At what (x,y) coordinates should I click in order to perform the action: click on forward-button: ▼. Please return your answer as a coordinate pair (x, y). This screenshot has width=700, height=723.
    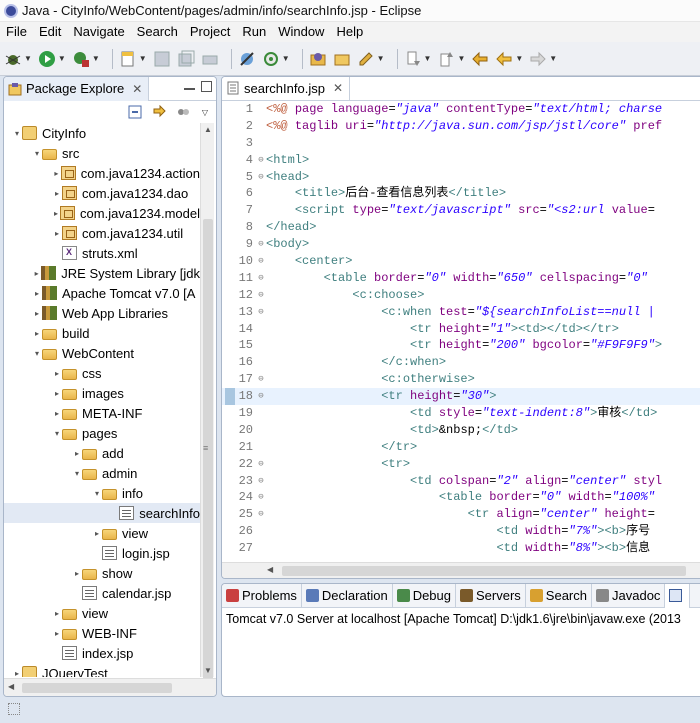
    Looking at the image, I should click on (543, 59).